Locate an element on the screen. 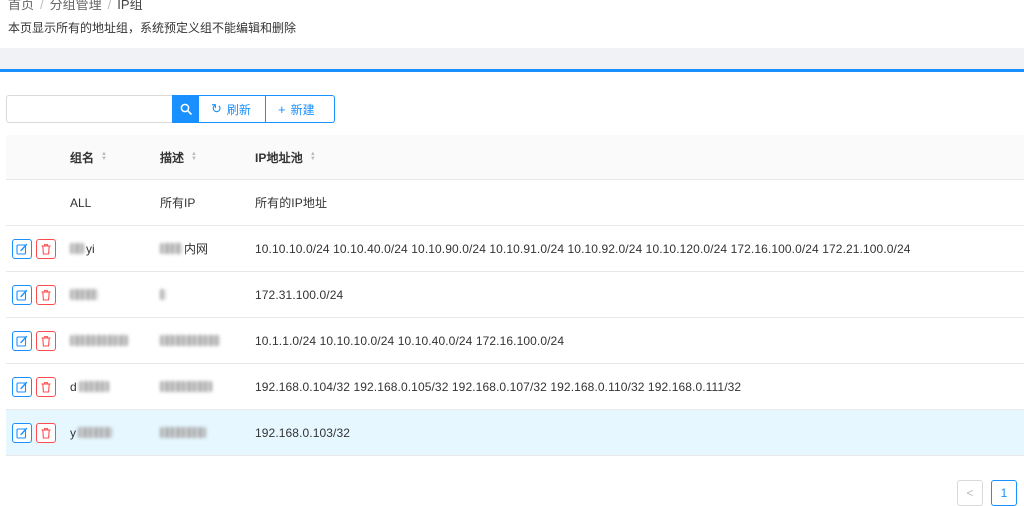 The width and height of the screenshot is (1024, 506). group-name: d is located at coordinates (113, 386).